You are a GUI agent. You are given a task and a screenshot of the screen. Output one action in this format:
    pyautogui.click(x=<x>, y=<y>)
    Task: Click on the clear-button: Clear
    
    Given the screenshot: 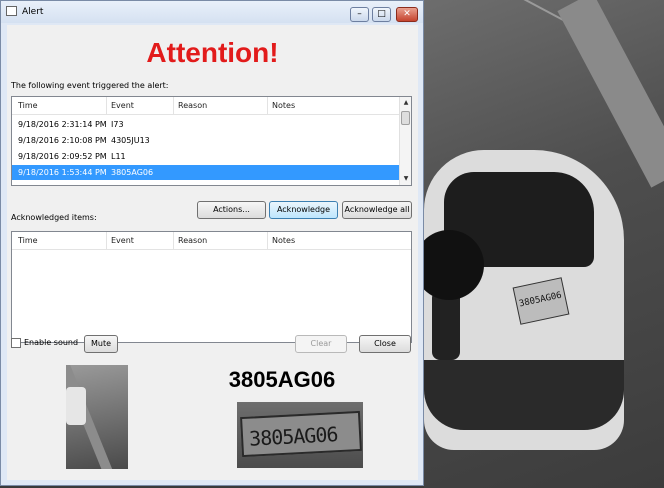 What is the action you would take?
    pyautogui.click(x=321, y=344)
    